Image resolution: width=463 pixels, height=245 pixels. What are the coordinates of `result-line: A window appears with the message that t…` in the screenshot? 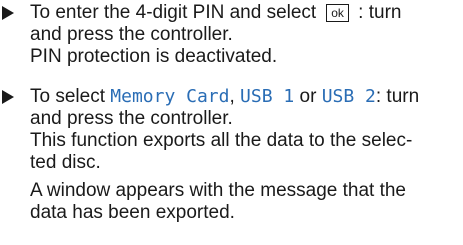 It's located at (218, 190).